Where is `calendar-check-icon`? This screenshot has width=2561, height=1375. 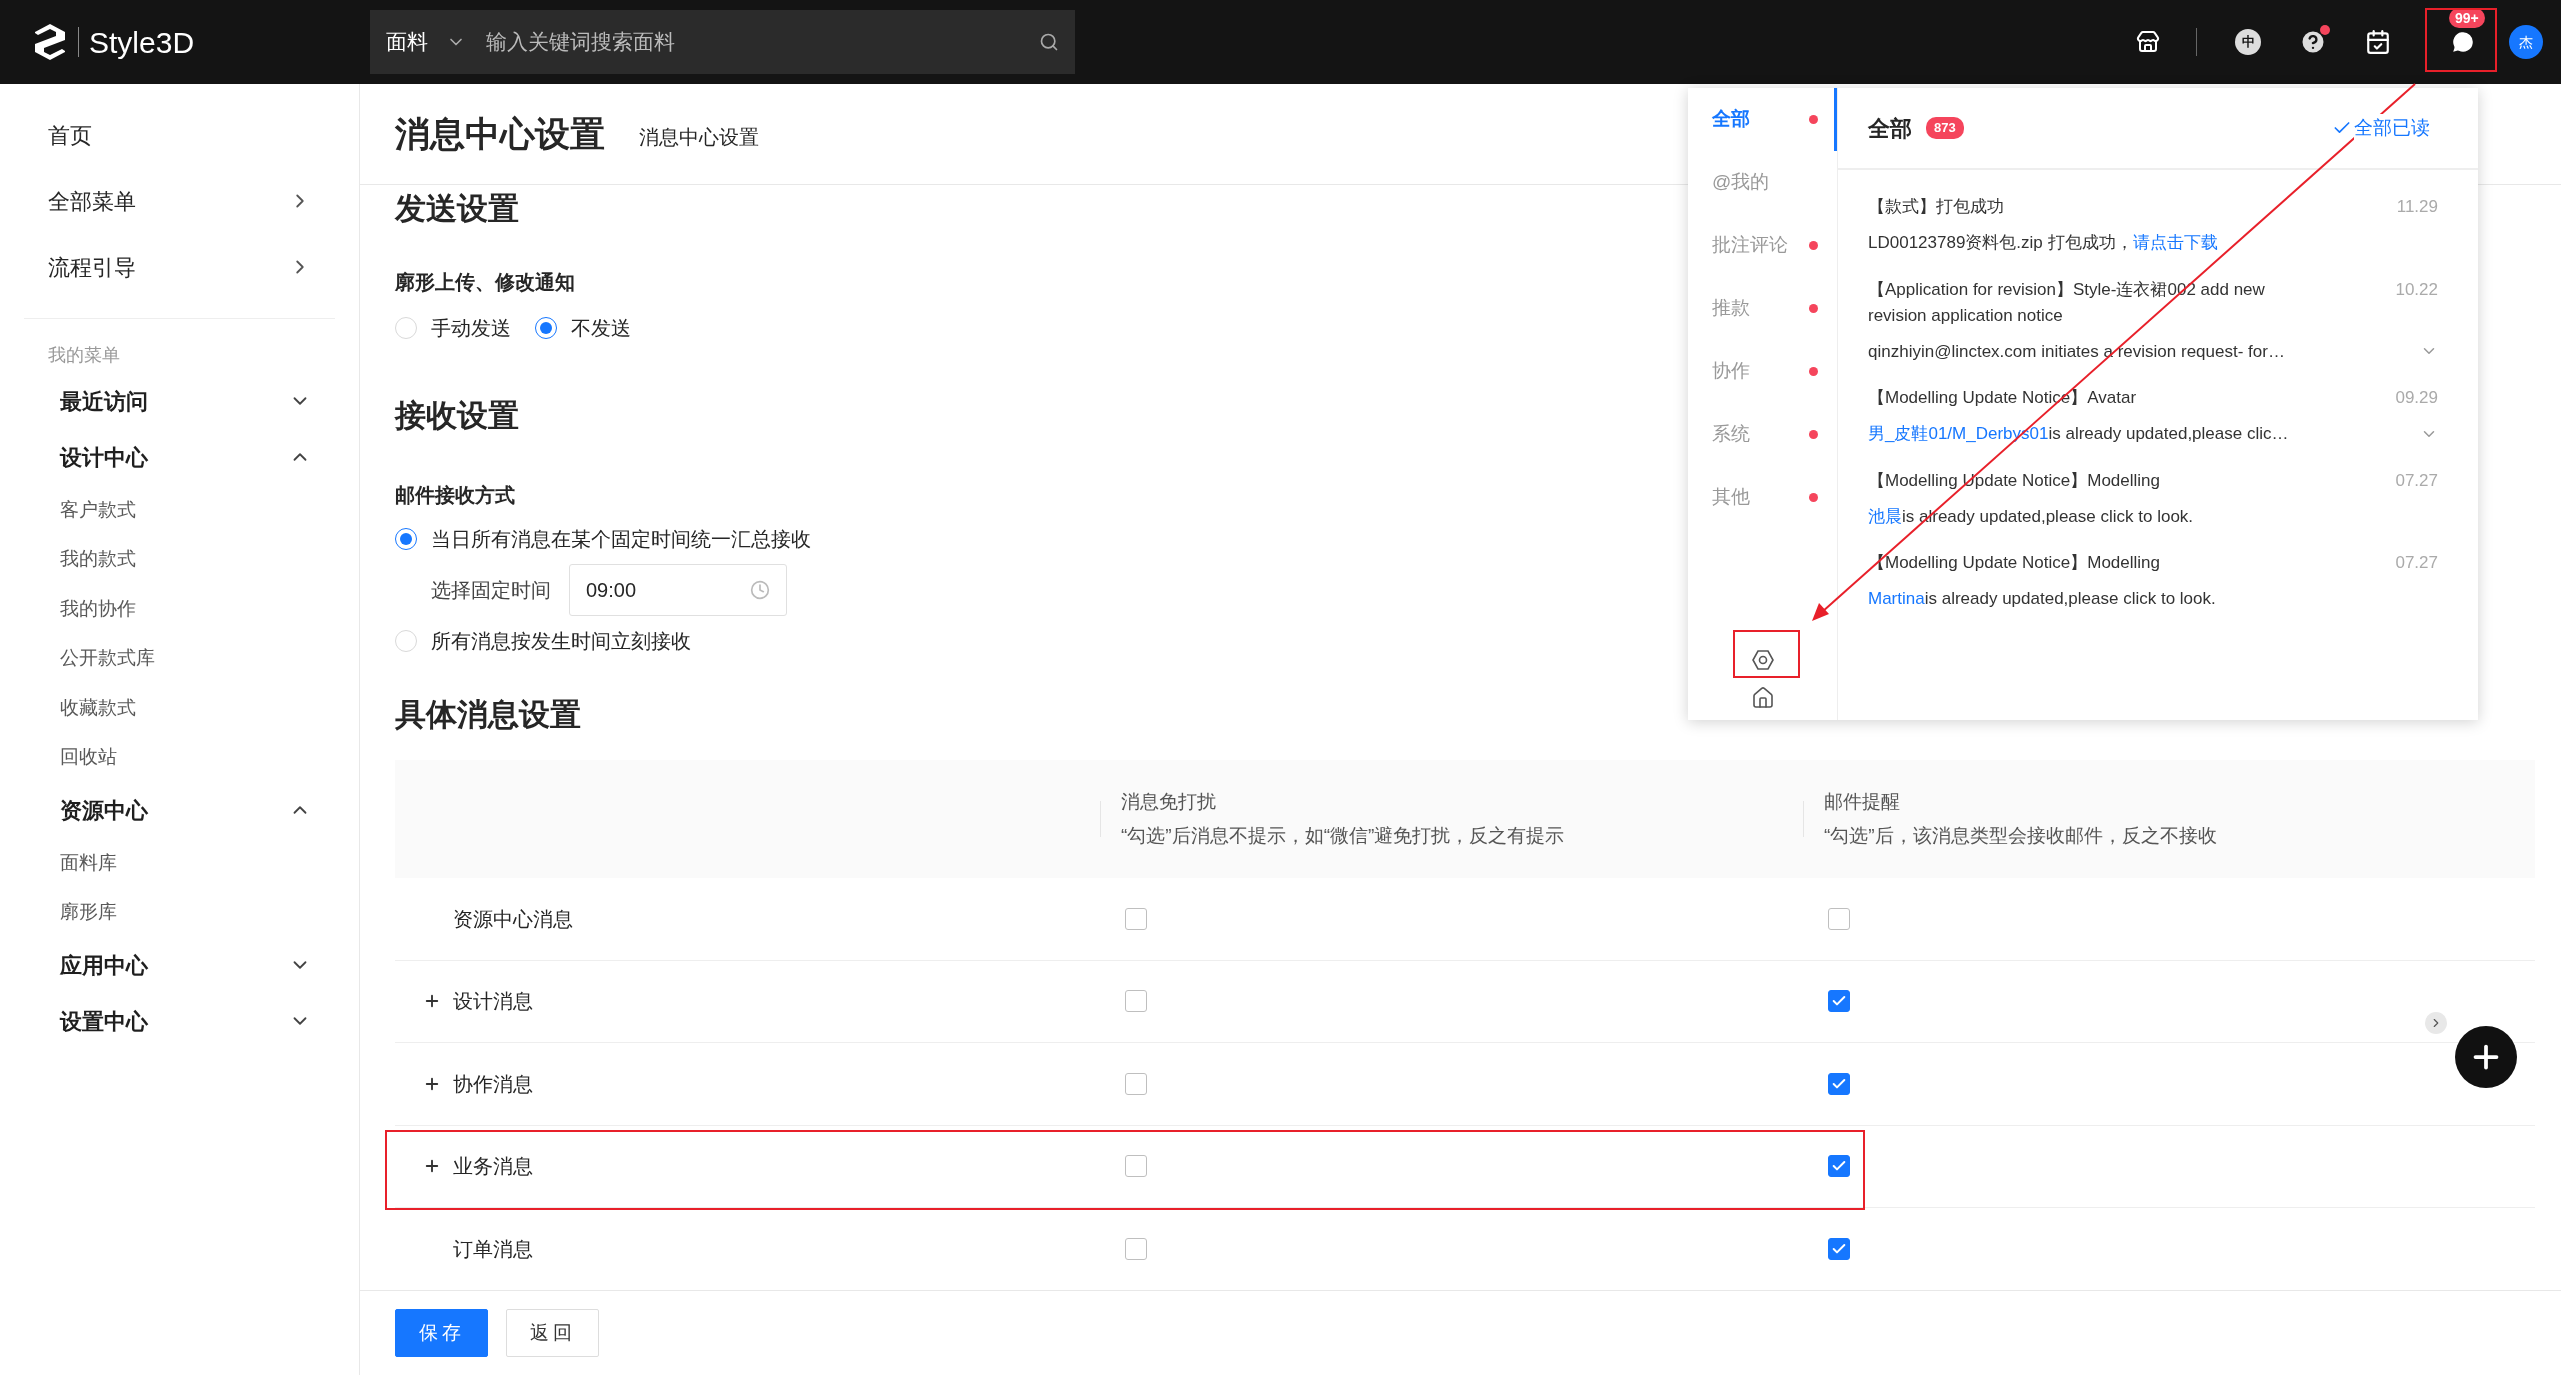
calendar-check-icon is located at coordinates (2378, 42).